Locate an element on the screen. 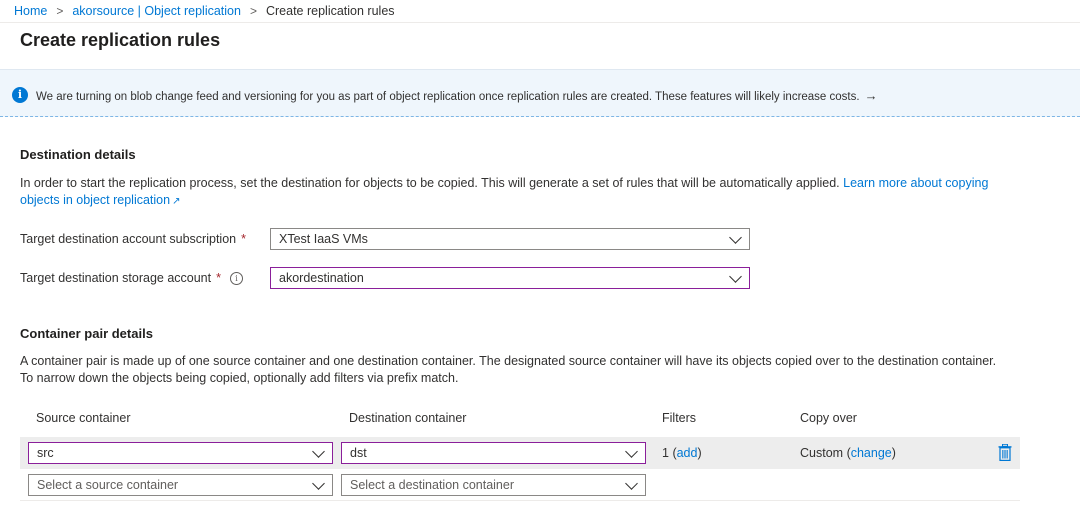 This screenshot has height=510, width=1080. storage-label-text: Target destination storage account is located at coordinates (116, 278).